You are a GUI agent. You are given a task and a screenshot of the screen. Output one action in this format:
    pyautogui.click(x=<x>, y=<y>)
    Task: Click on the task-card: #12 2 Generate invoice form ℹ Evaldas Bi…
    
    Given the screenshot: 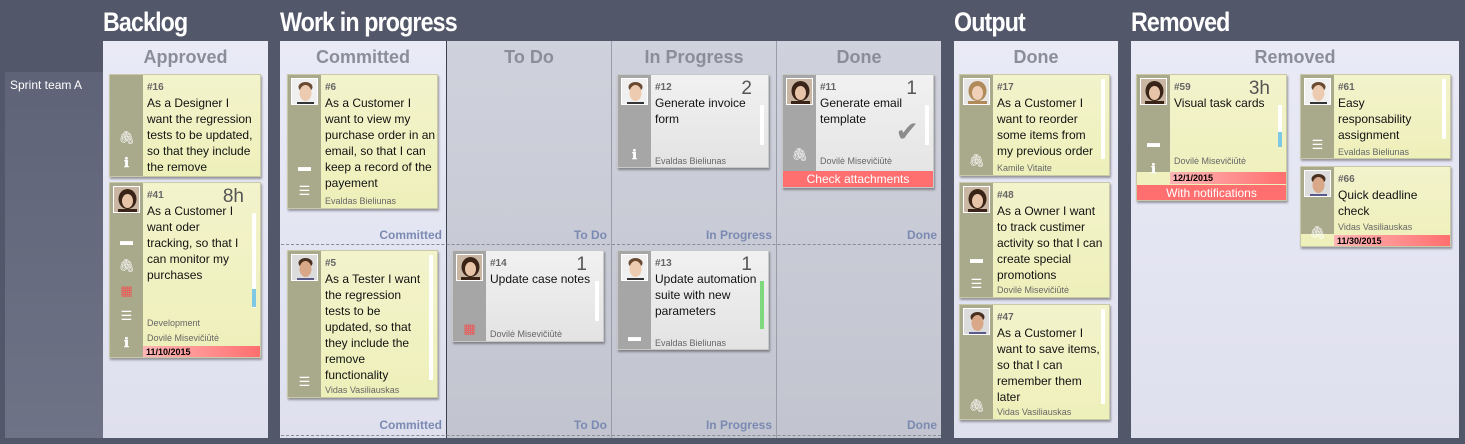 What is the action you would take?
    pyautogui.click(x=693, y=121)
    